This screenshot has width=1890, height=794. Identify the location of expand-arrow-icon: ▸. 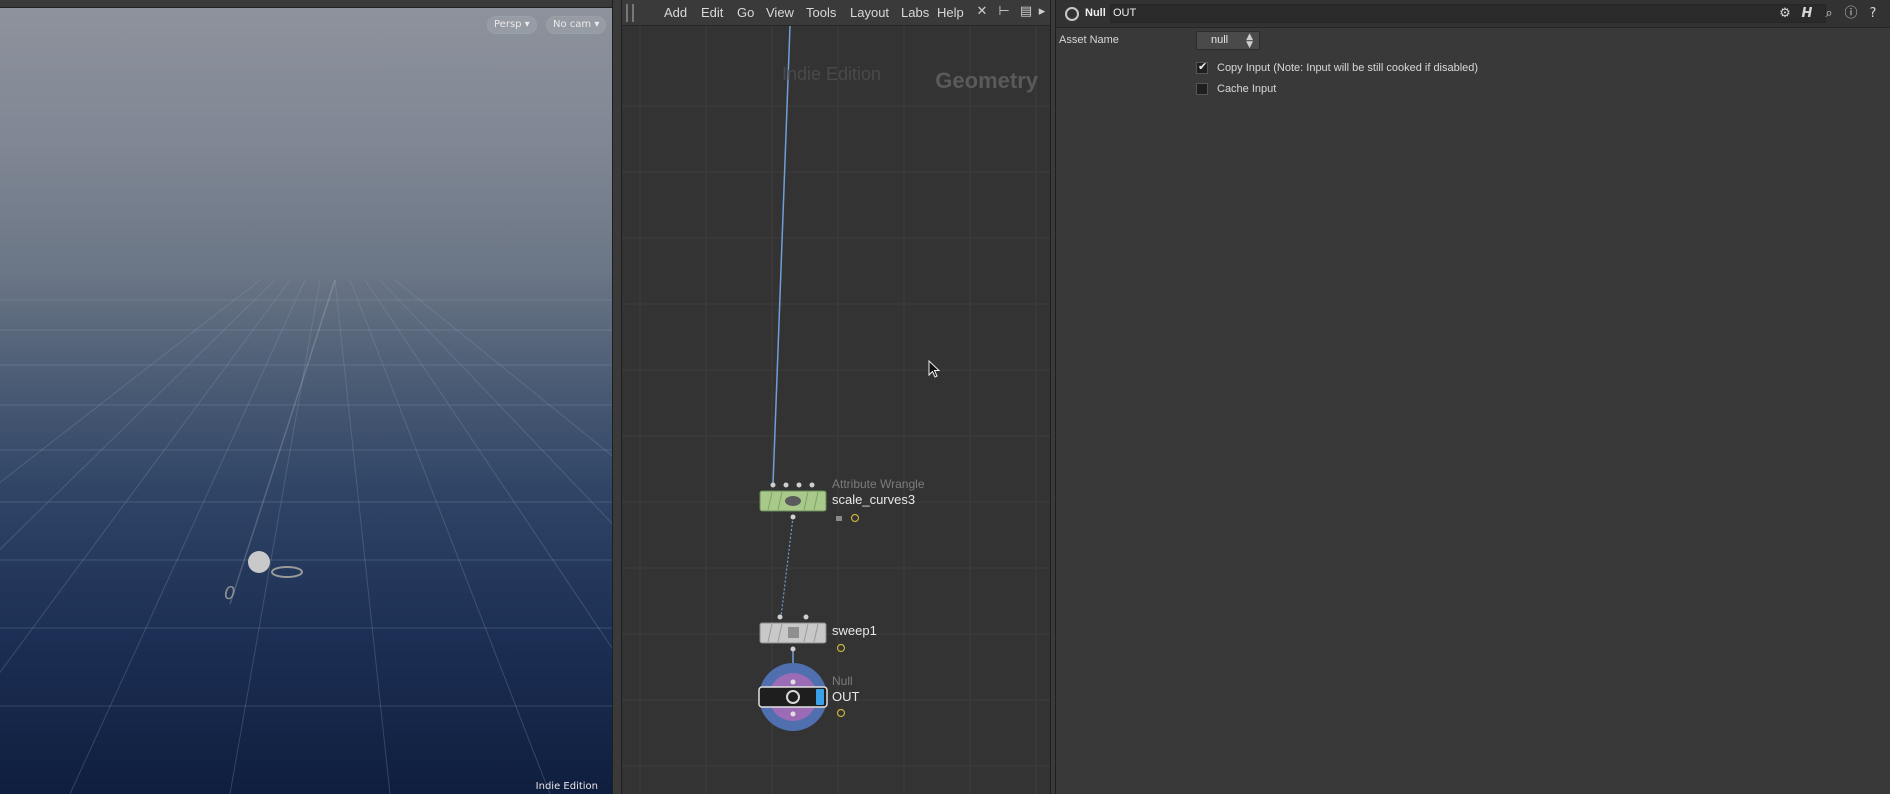
(1042, 12).